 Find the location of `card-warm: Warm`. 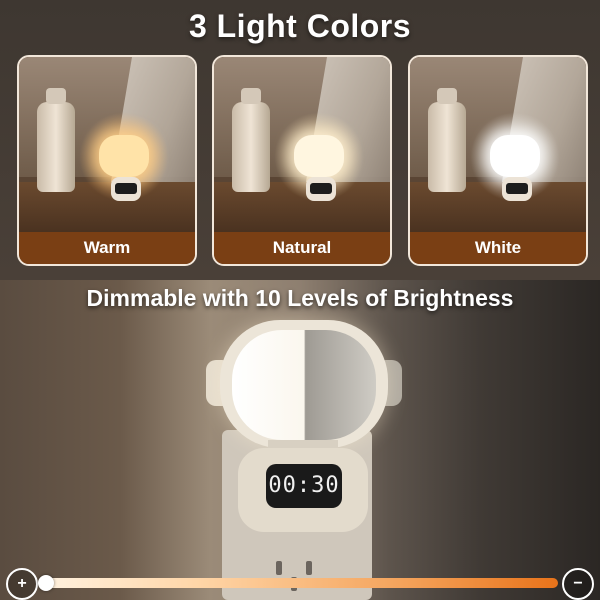

card-warm: Warm is located at coordinates (107, 160).